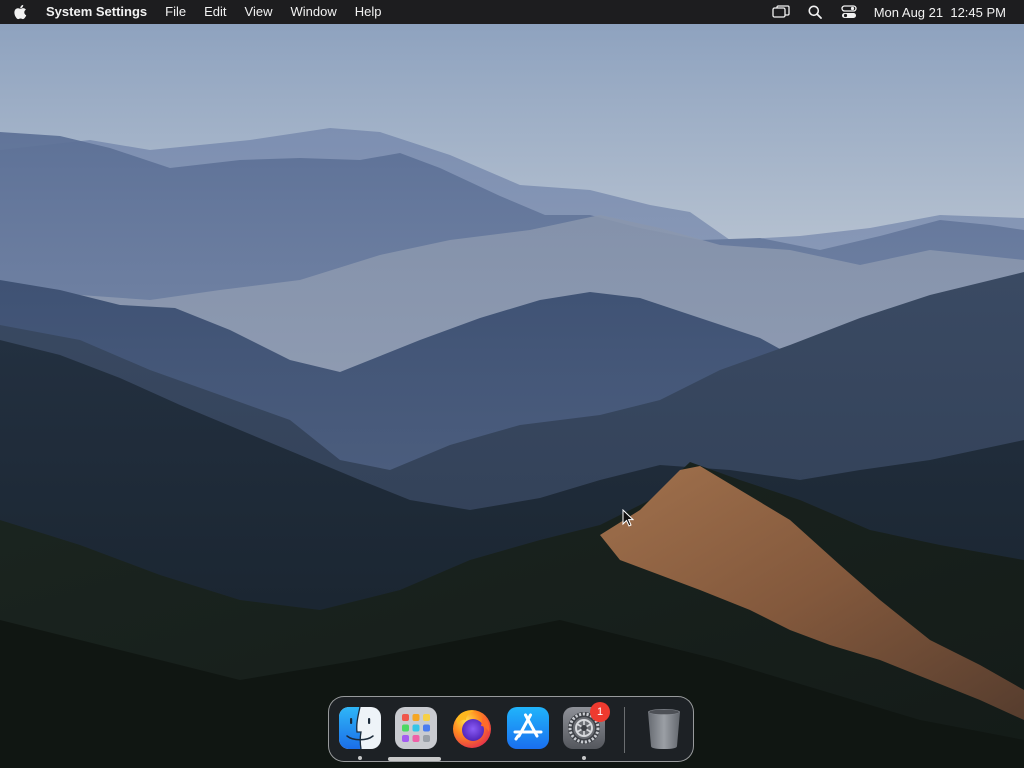  What do you see at coordinates (978, 12) in the screenshot?
I see `clock-time: 12:45 PM` at bounding box center [978, 12].